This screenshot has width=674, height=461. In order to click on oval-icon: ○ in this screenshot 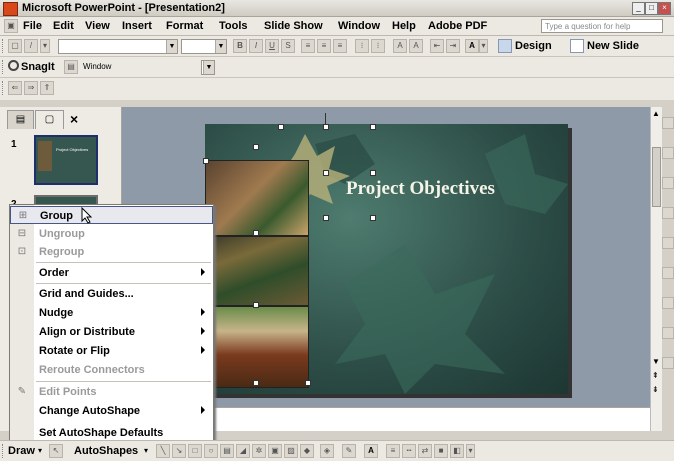, I will do `click(211, 451)`.